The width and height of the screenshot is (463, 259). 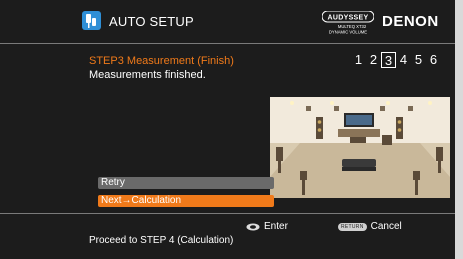 I want to click on step-title: STEP3 Measurement (Finish), so click(x=161, y=61).